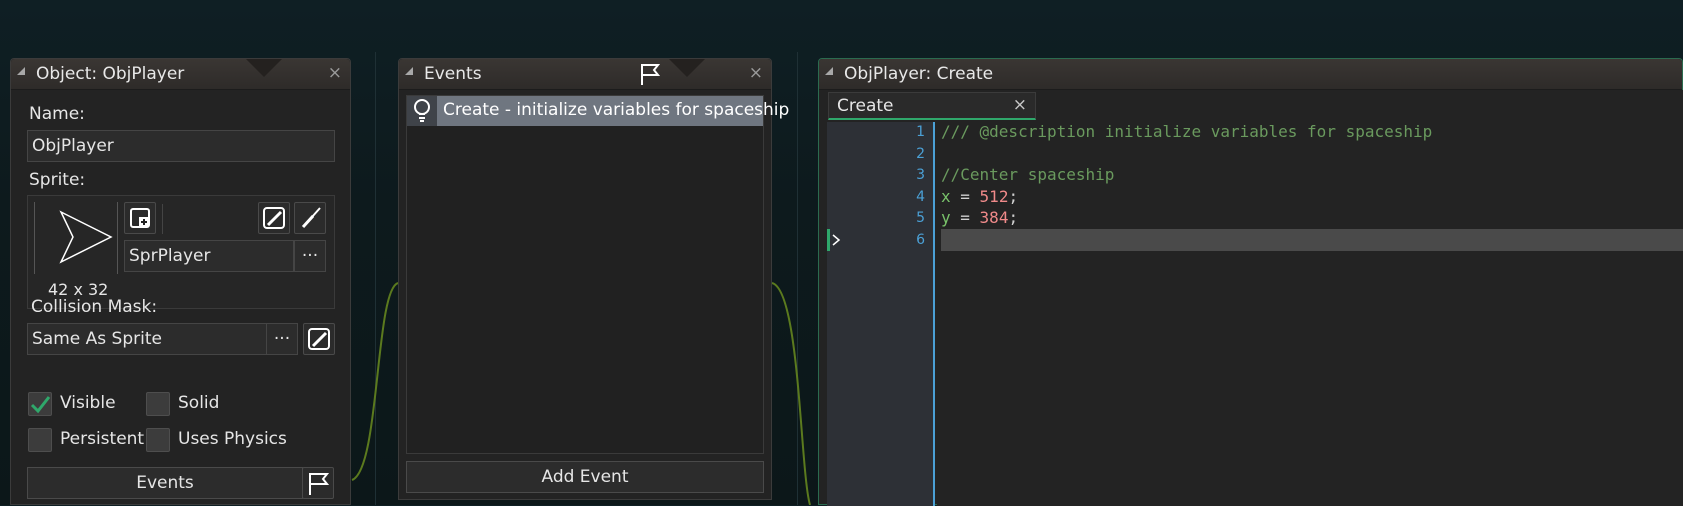  Describe the element at coordinates (1251, 106) in the screenshot. I see `code-tab-bar: Create ×` at that location.